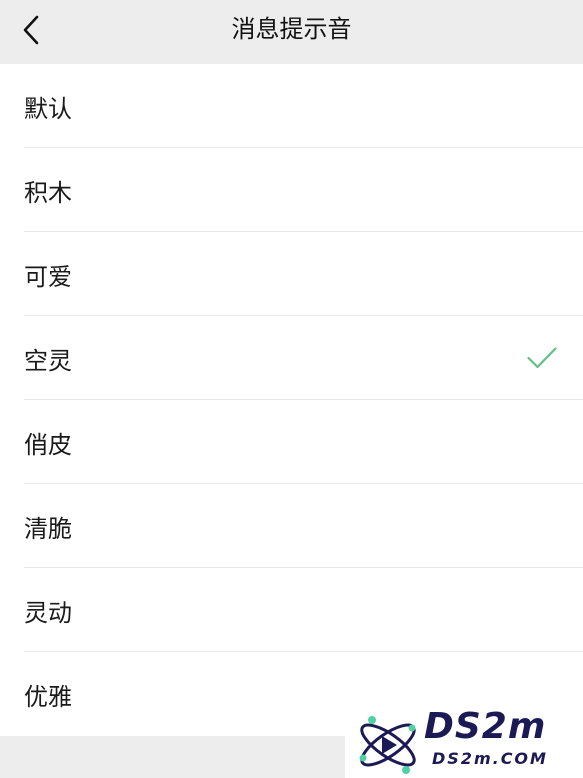 This screenshot has height=778, width=583. I want to click on watermark-brand: DS2m, so click(485, 726).